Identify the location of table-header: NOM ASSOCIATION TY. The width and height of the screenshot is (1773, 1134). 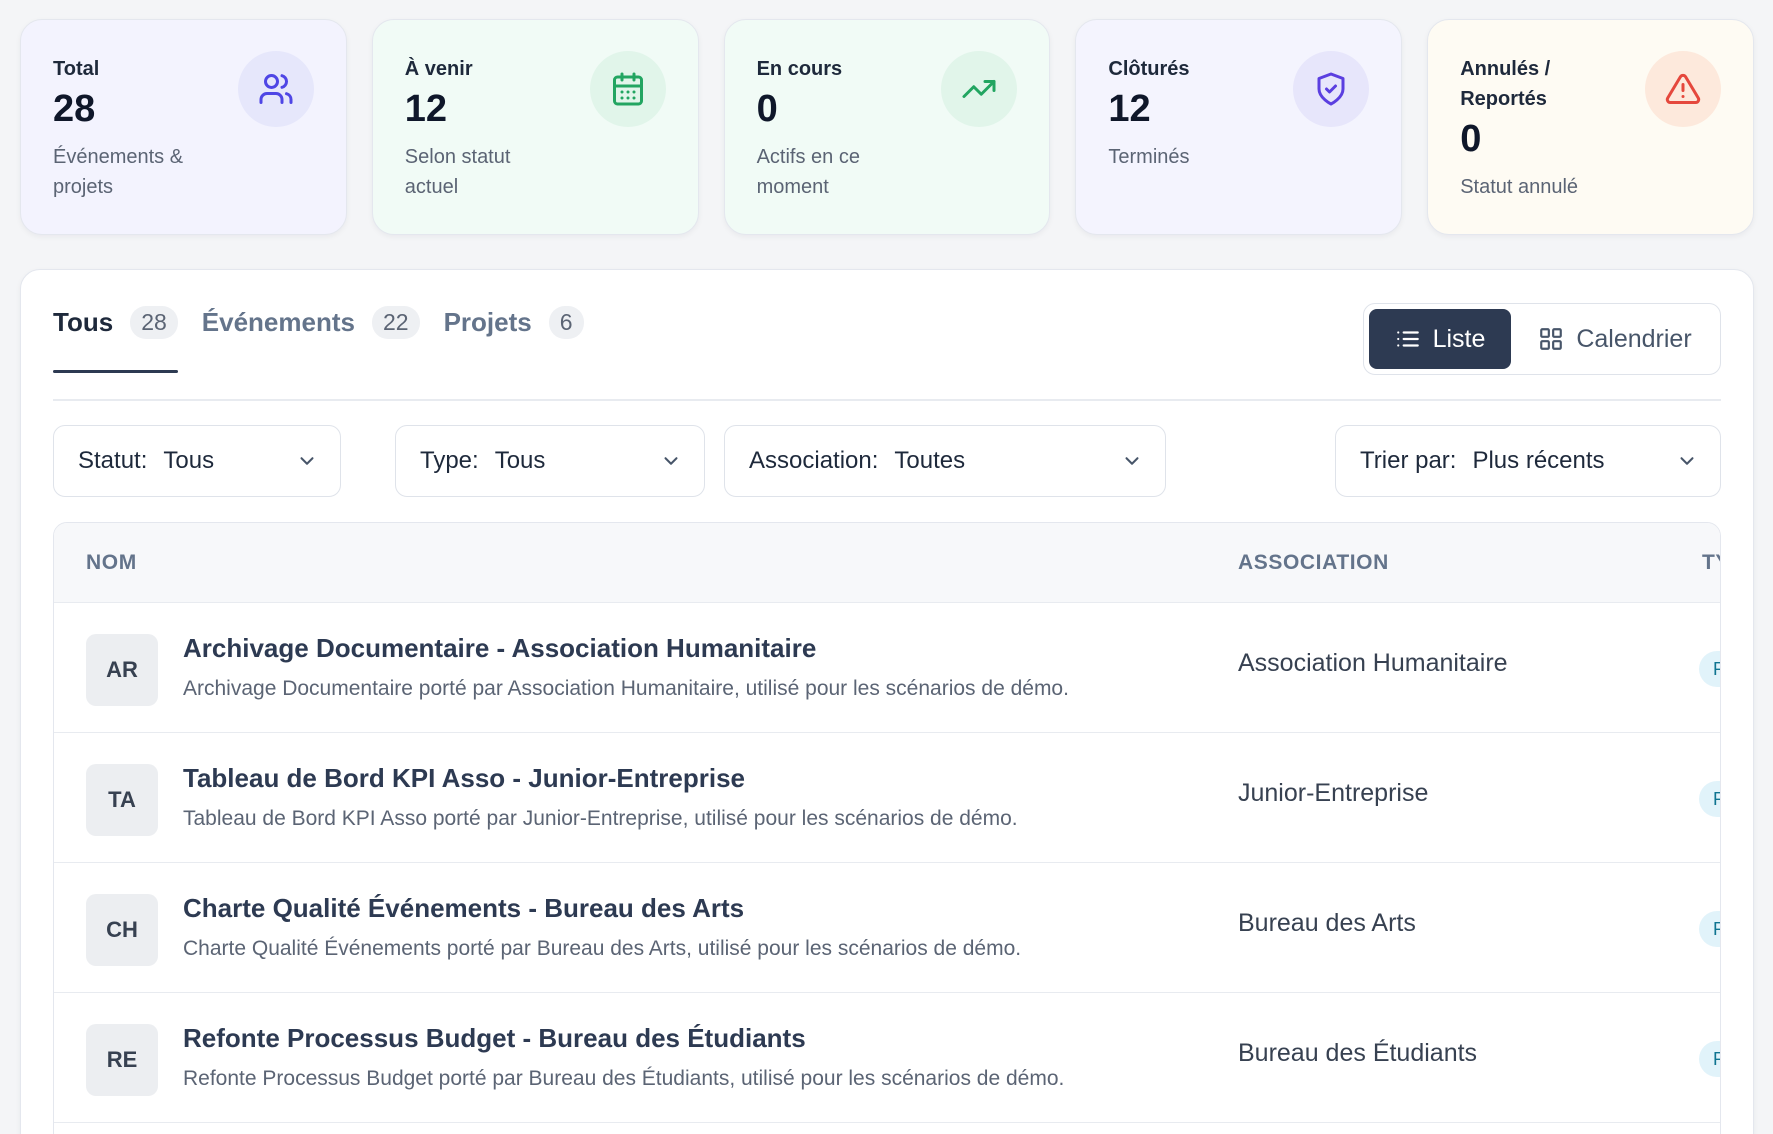
(887, 563).